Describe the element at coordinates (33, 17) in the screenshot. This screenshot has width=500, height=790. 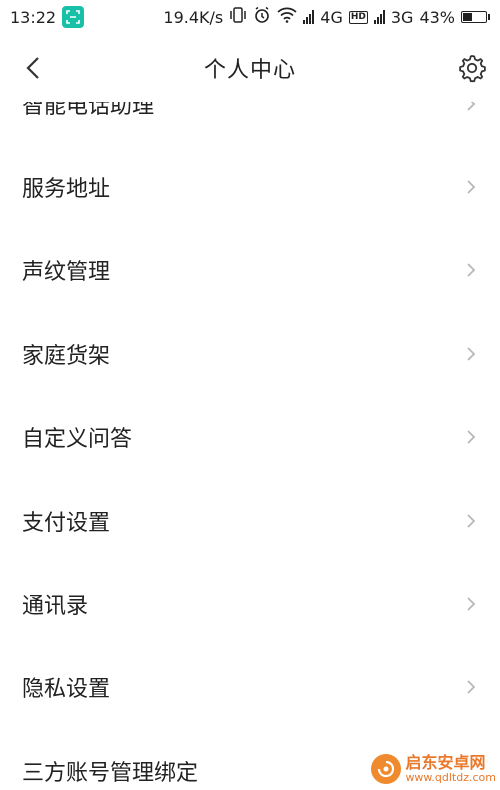
I see `status-time: 13:22` at that location.